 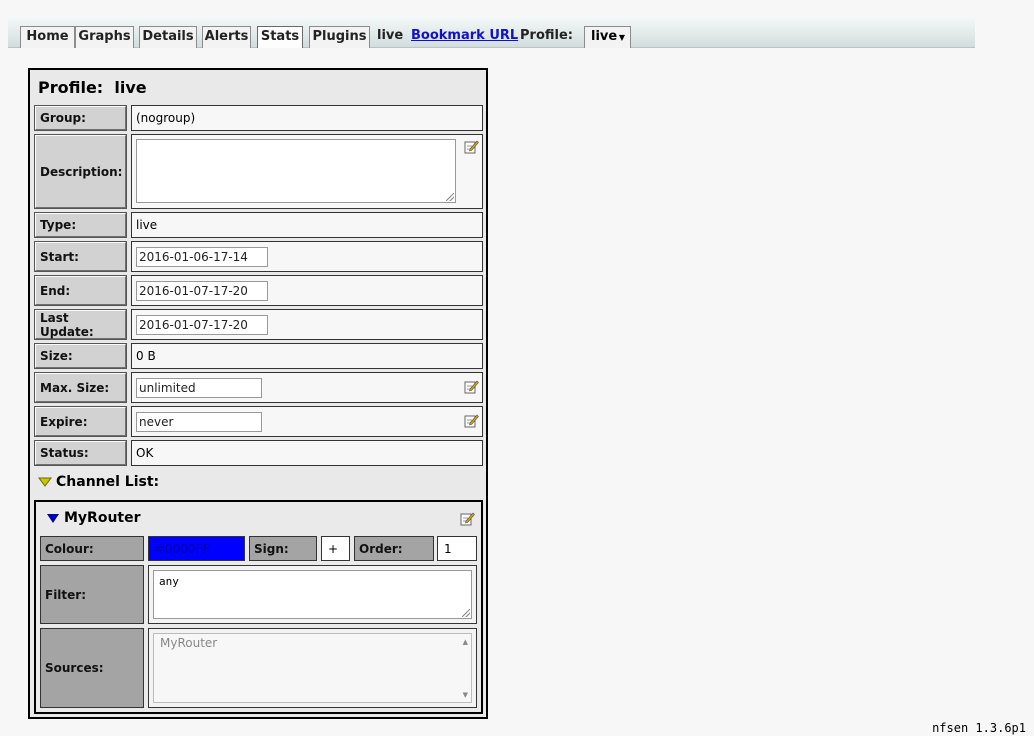 I want to click on last-update-cell: 2016-01-07-17-20, so click(x=307, y=324).